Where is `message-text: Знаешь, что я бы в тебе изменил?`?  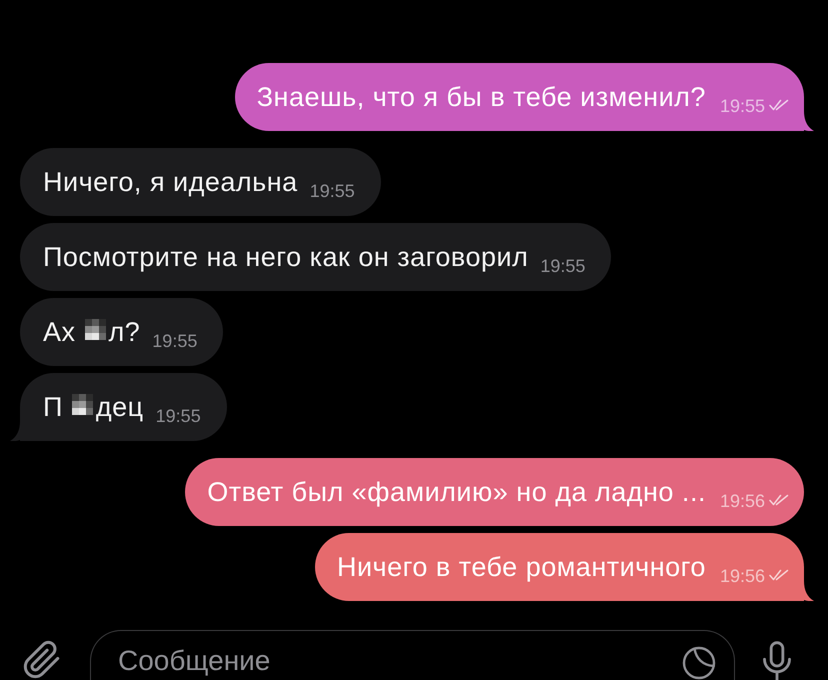 message-text: Знаешь, что я бы в тебе изменил? is located at coordinates (481, 97).